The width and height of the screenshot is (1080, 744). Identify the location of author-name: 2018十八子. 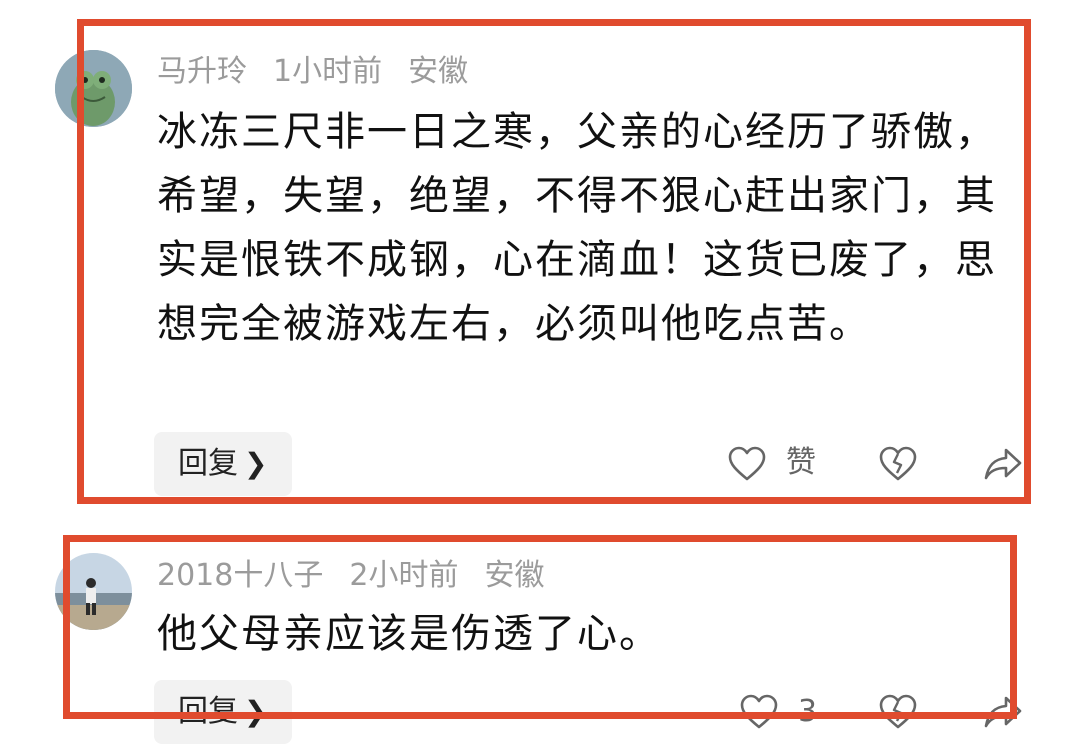
(240, 575).